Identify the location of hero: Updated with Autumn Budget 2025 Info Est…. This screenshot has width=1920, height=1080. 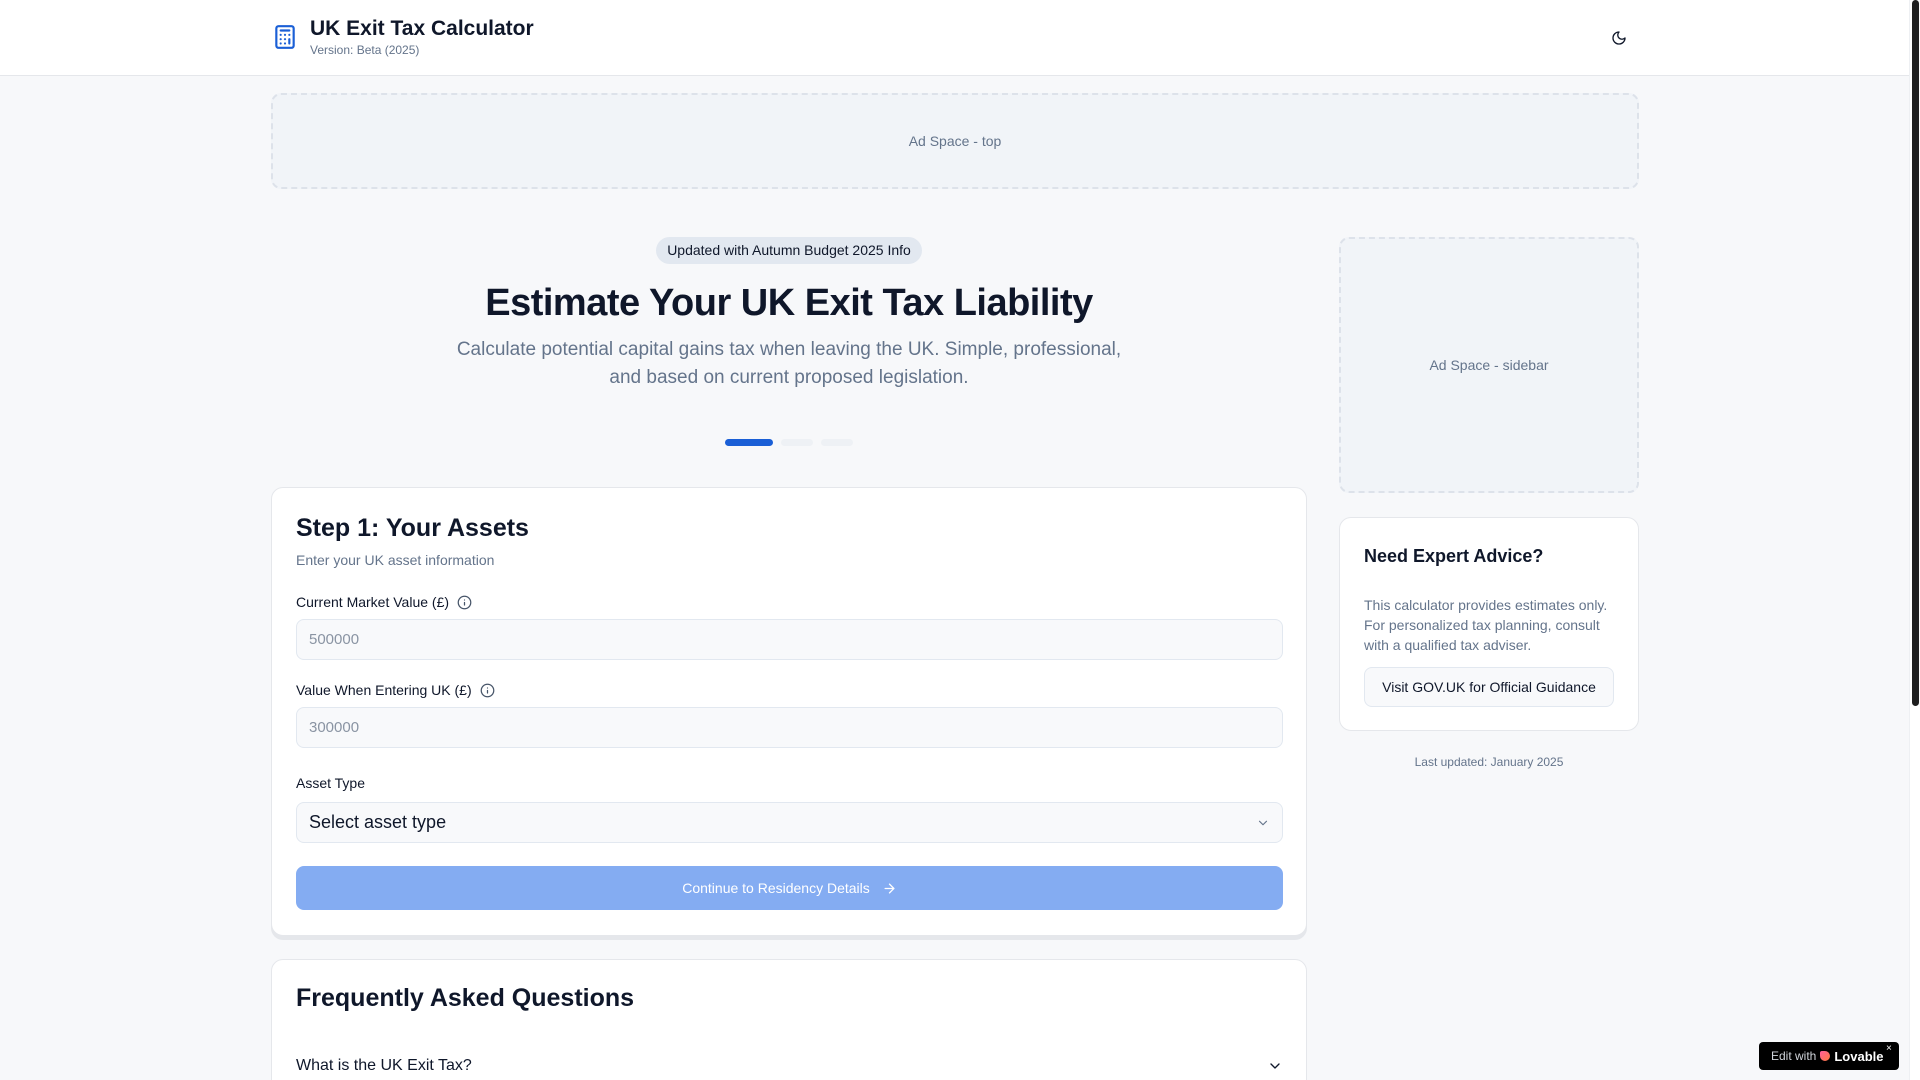
(789, 314).